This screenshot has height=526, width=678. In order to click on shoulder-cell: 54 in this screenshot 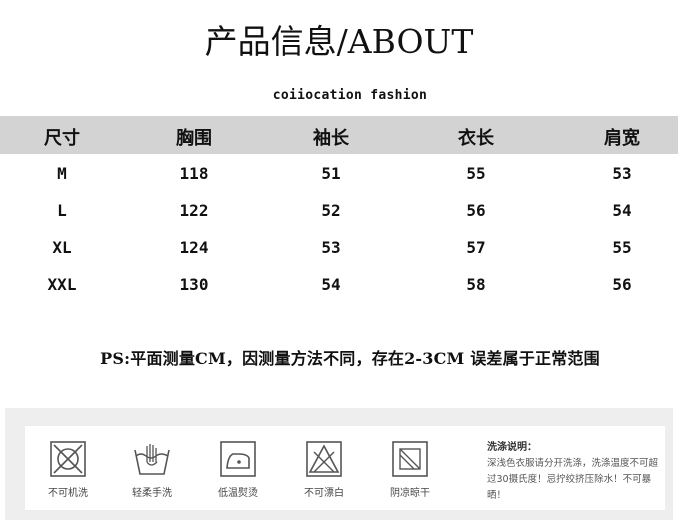, I will do `click(622, 210)`.